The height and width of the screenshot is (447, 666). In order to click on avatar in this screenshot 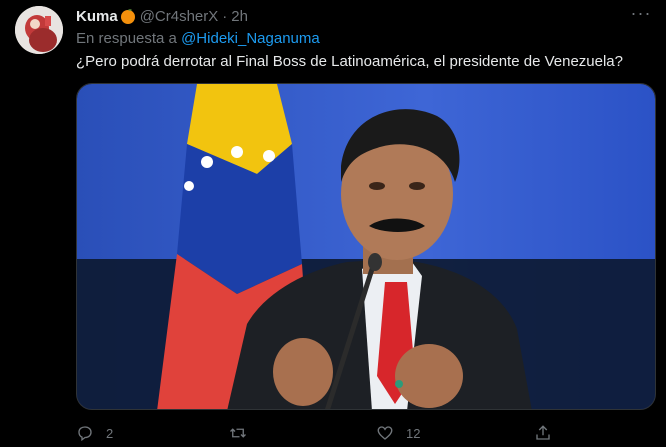, I will do `click(39, 30)`.